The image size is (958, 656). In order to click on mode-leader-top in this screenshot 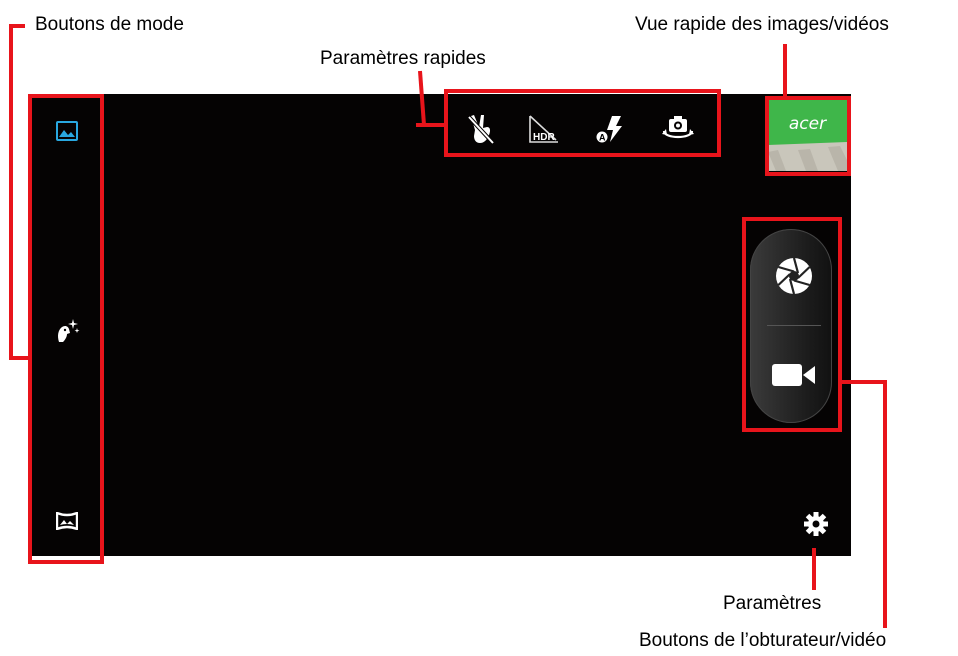, I will do `click(17, 26)`.